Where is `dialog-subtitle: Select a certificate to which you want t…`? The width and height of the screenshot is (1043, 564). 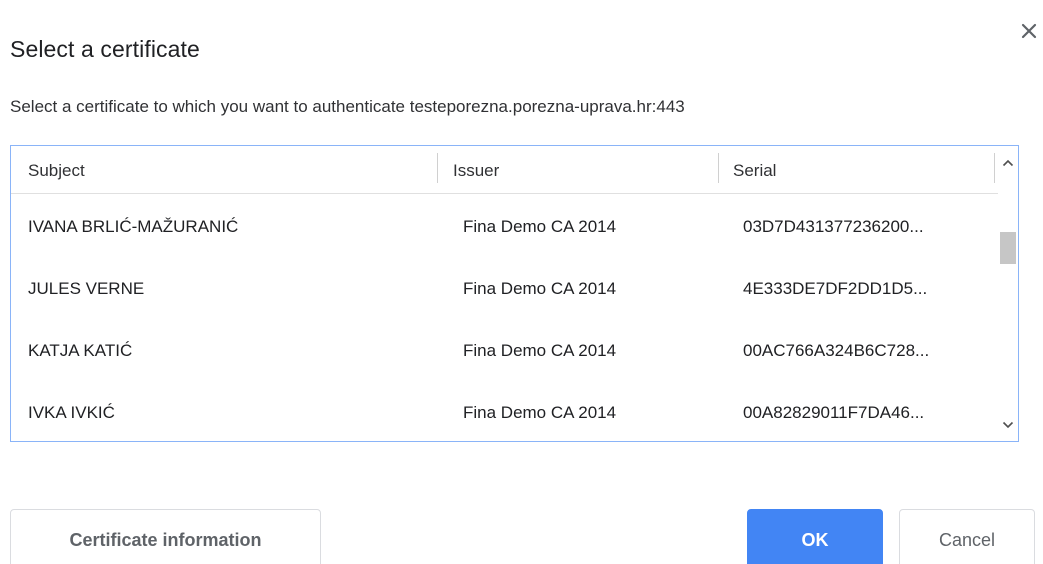 dialog-subtitle: Select a certificate to which you want t… is located at coordinates (347, 106).